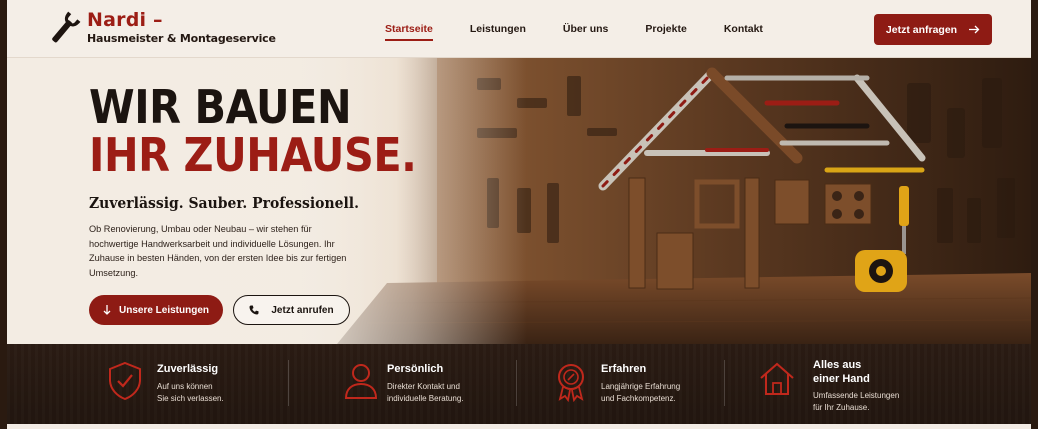 This screenshot has height=429, width=1038. What do you see at coordinates (66, 27) in the screenshot?
I see `wrench-logo-icon` at bounding box center [66, 27].